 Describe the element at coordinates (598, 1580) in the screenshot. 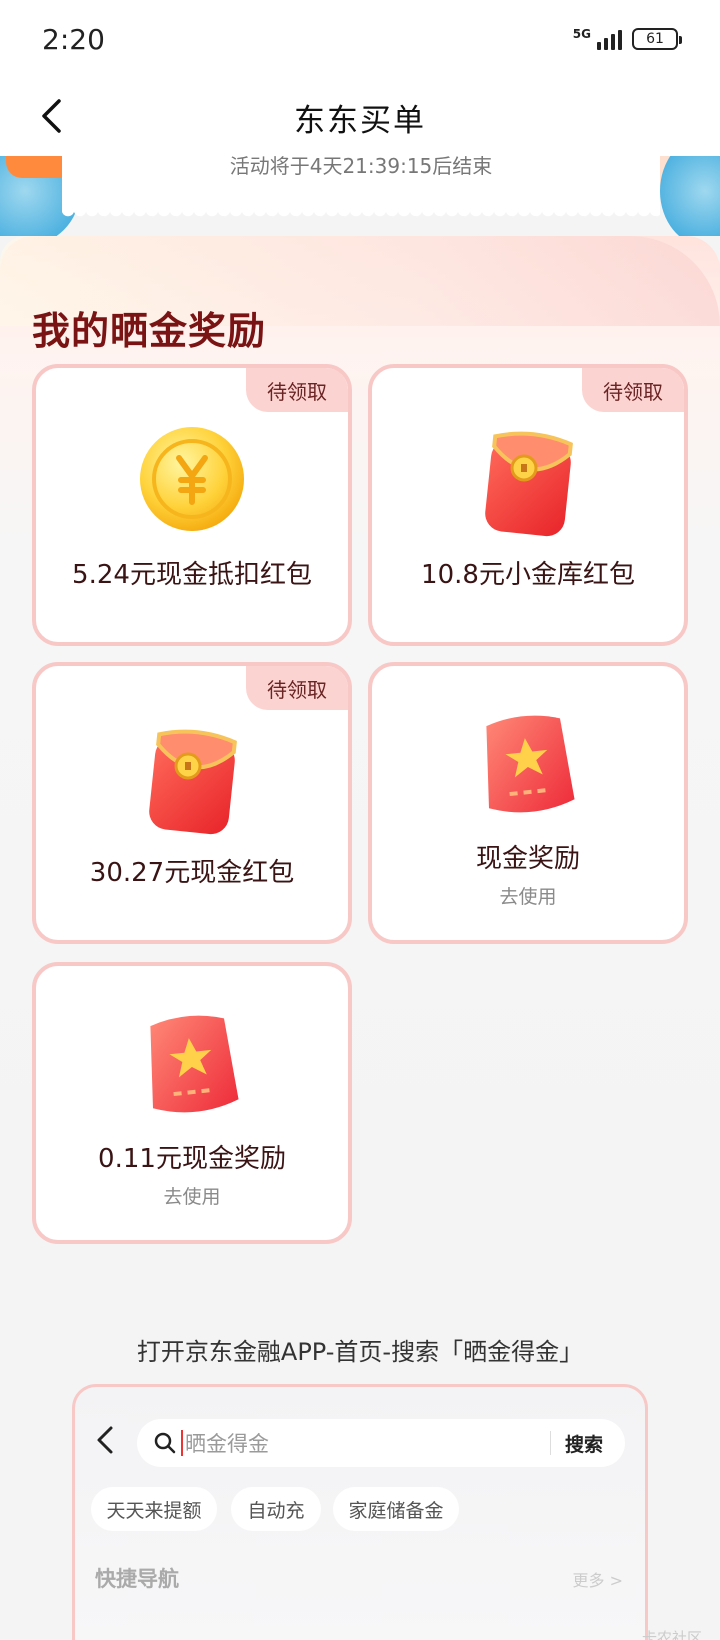

I see `more-link: 更多 >` at that location.